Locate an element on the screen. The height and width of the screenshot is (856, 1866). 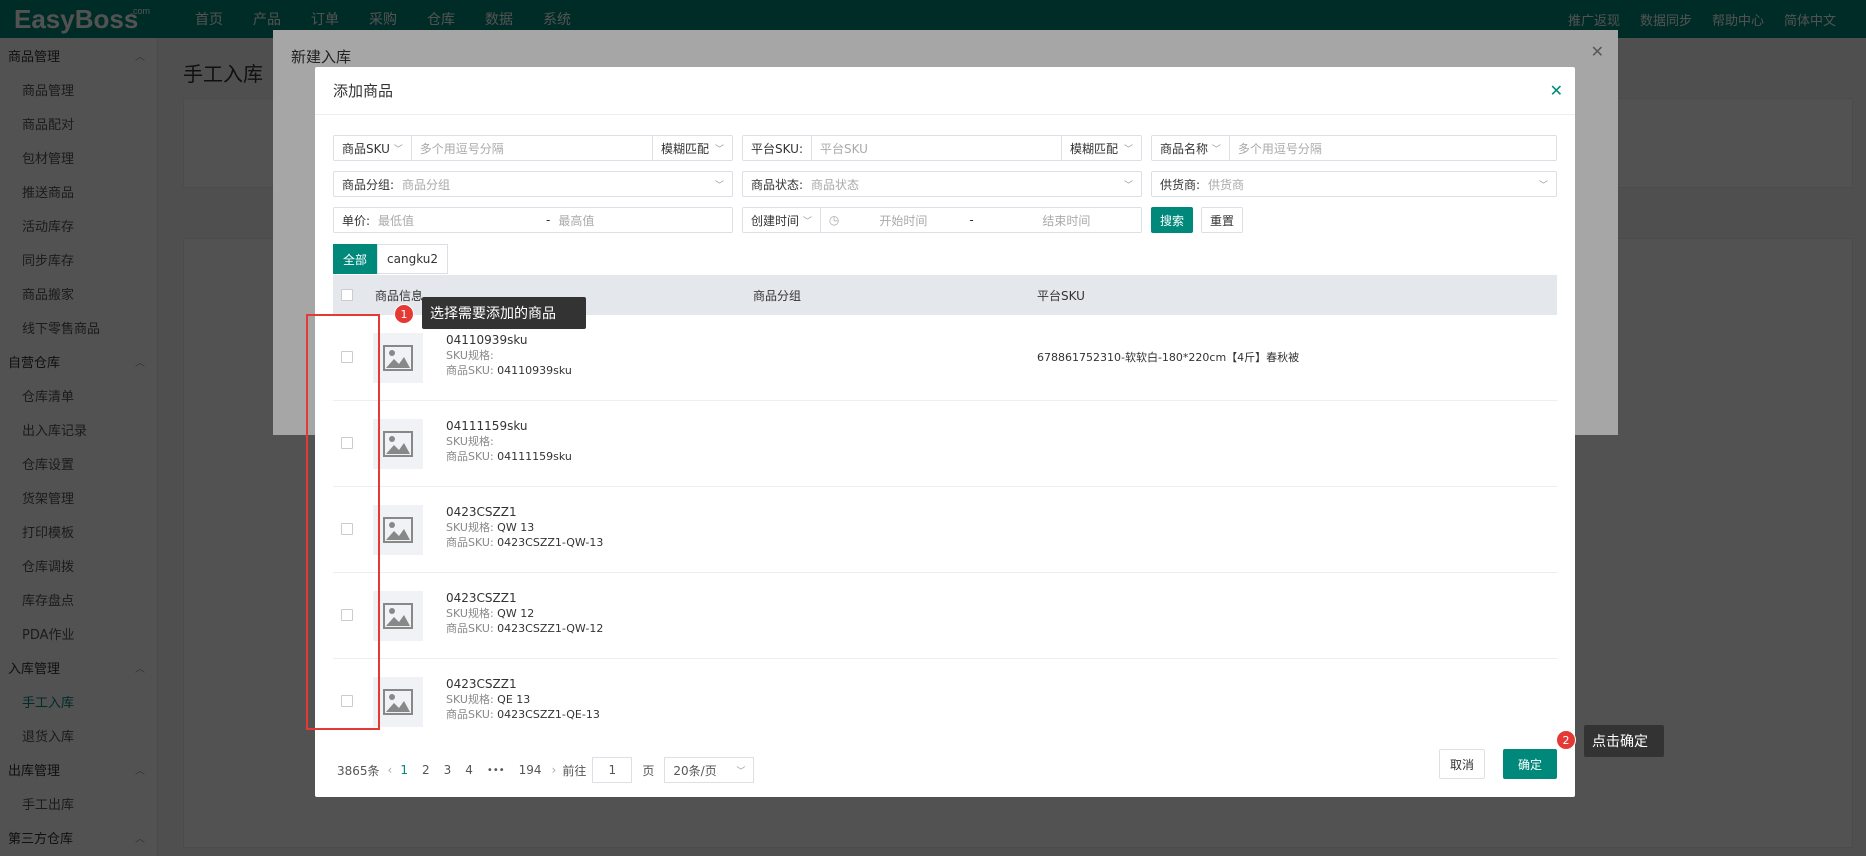
page-size-select: 20条/页 ﹀ is located at coordinates (709, 770).